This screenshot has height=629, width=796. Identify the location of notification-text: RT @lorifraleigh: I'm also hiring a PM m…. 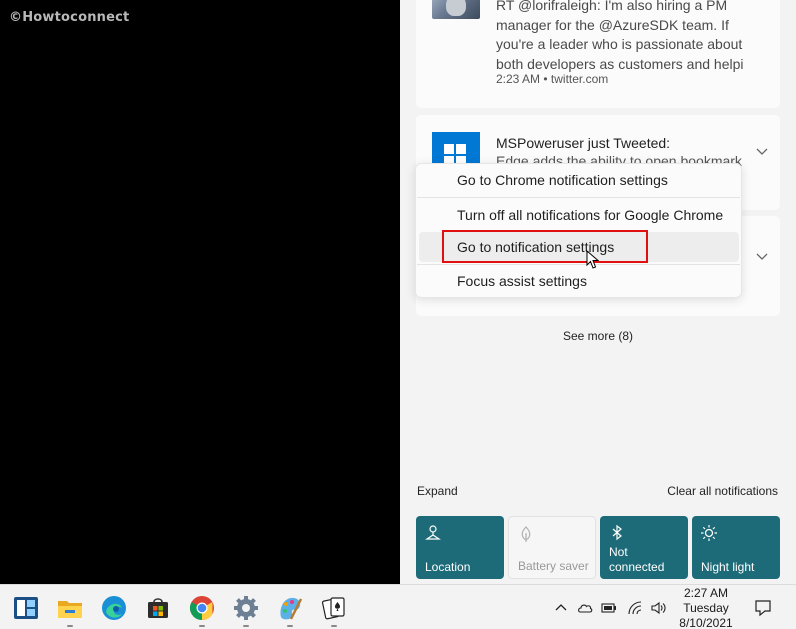
(623, 37).